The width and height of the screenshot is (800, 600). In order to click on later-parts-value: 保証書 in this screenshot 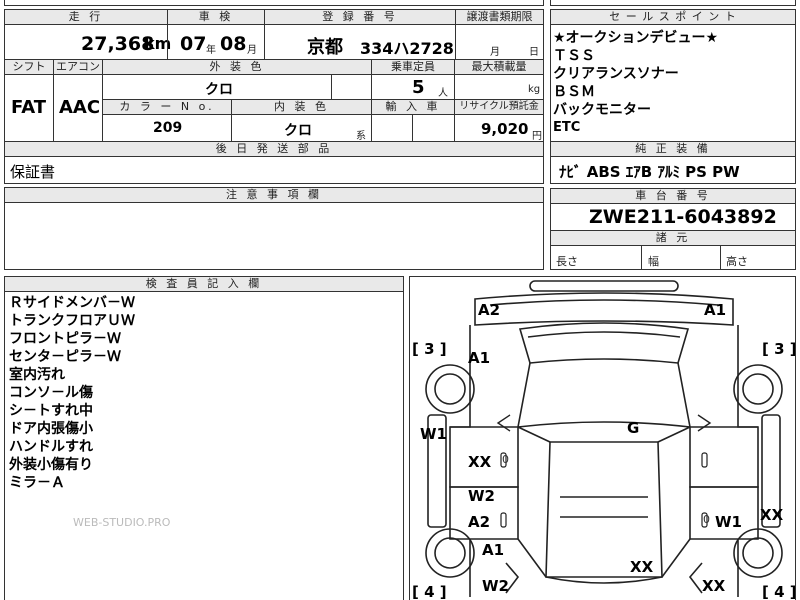, I will do `click(33, 172)`.